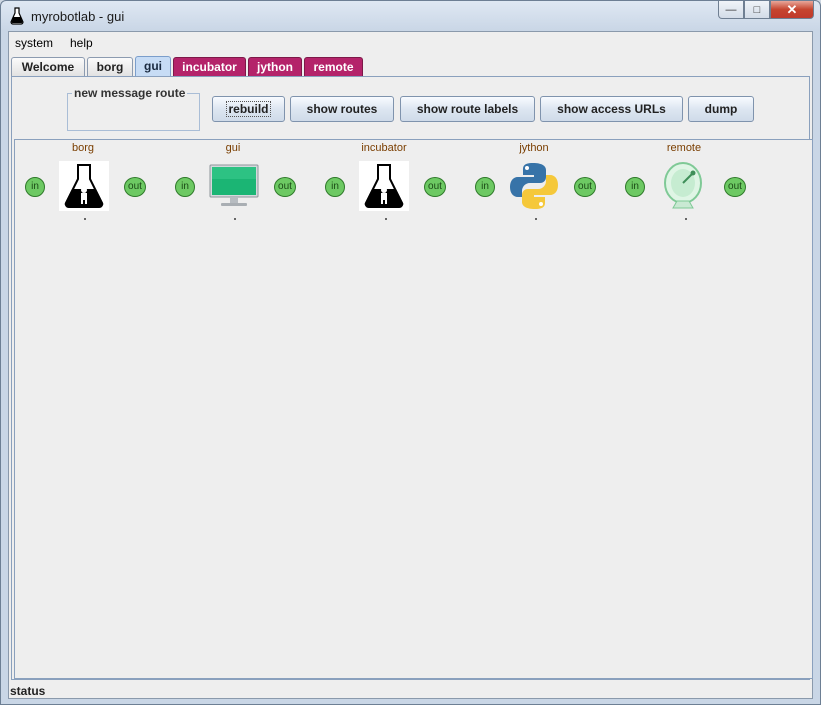 The image size is (821, 705). I want to click on service-label-borg: borg, so click(83, 148).